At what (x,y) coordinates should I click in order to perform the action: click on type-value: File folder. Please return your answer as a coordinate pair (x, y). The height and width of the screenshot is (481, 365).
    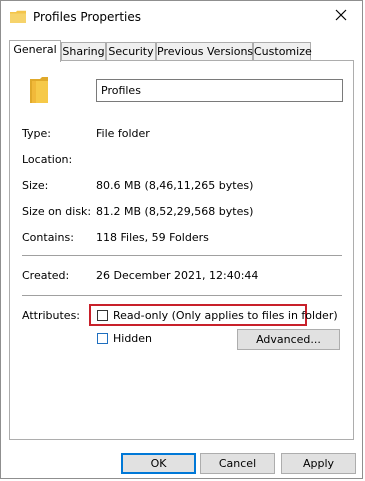
    Looking at the image, I should click on (123, 133).